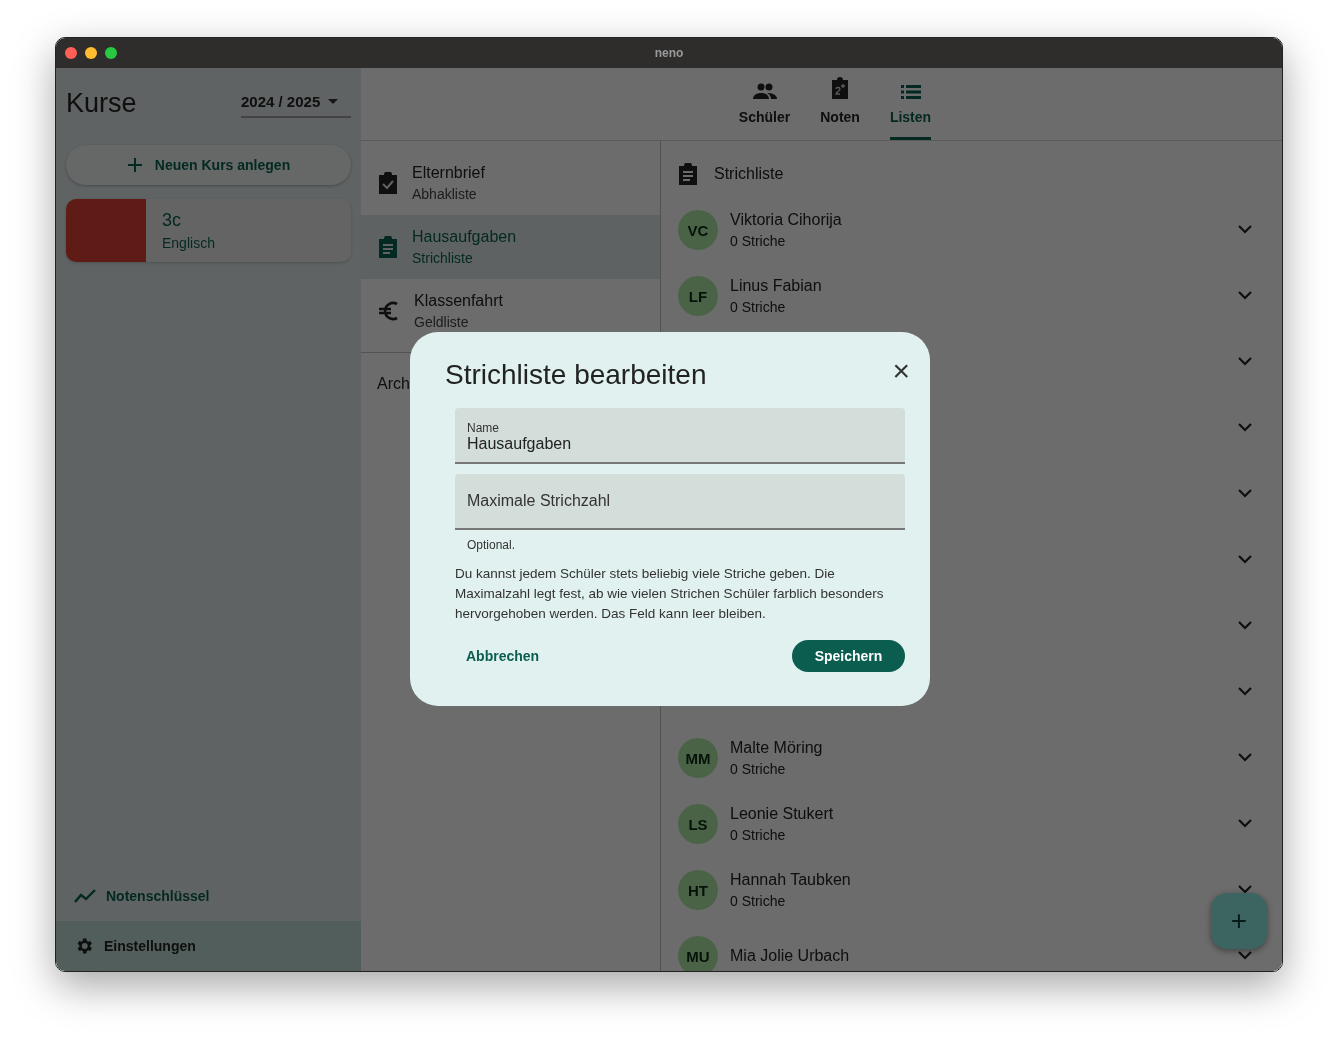  Describe the element at coordinates (910, 92) in the screenshot. I see `list-icon` at that location.